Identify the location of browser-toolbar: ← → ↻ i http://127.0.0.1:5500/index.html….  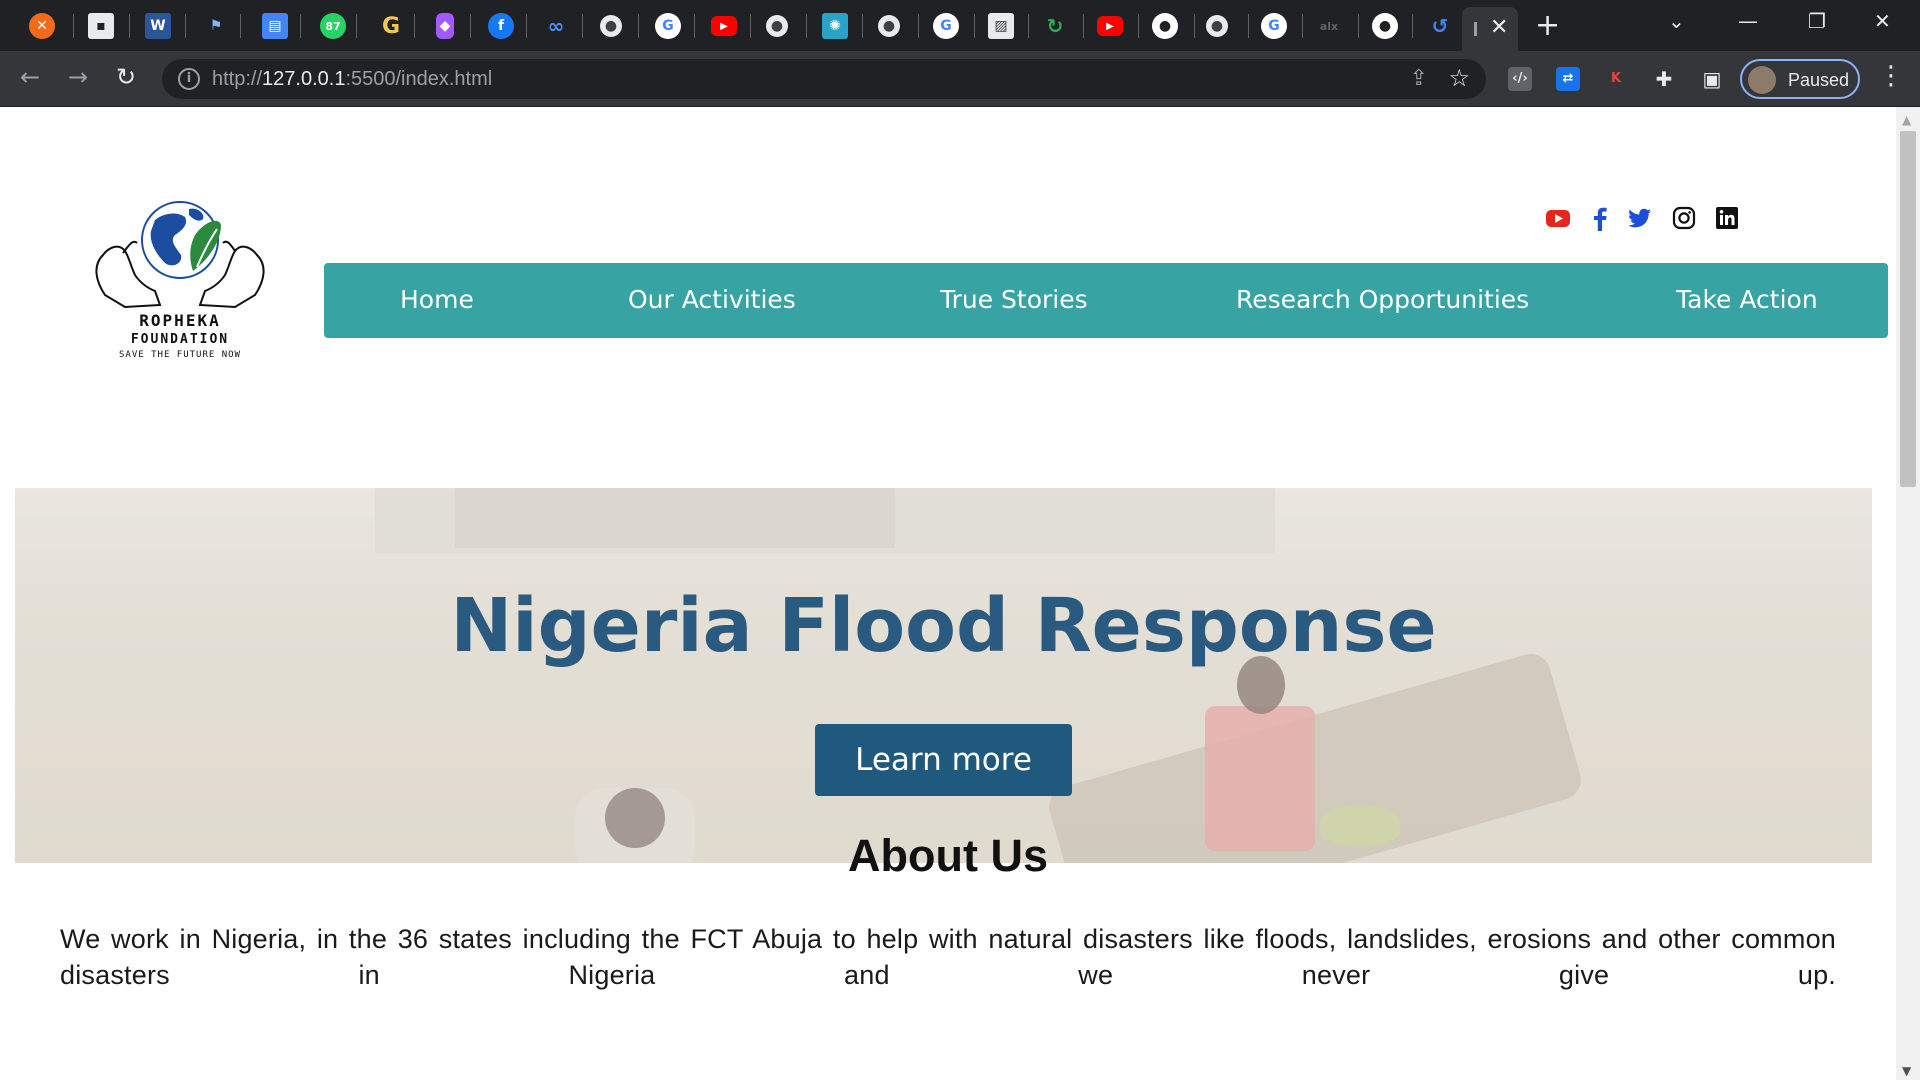
(960, 79).